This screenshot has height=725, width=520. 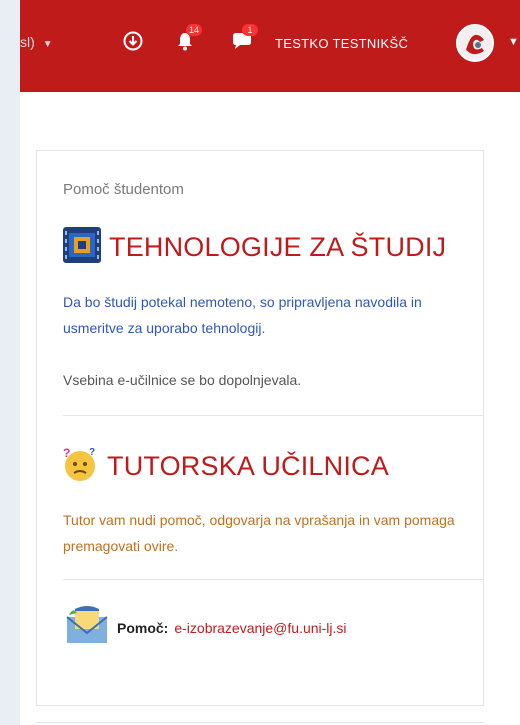 I want to click on chevron-down-icon: ▼, so click(x=47, y=44).